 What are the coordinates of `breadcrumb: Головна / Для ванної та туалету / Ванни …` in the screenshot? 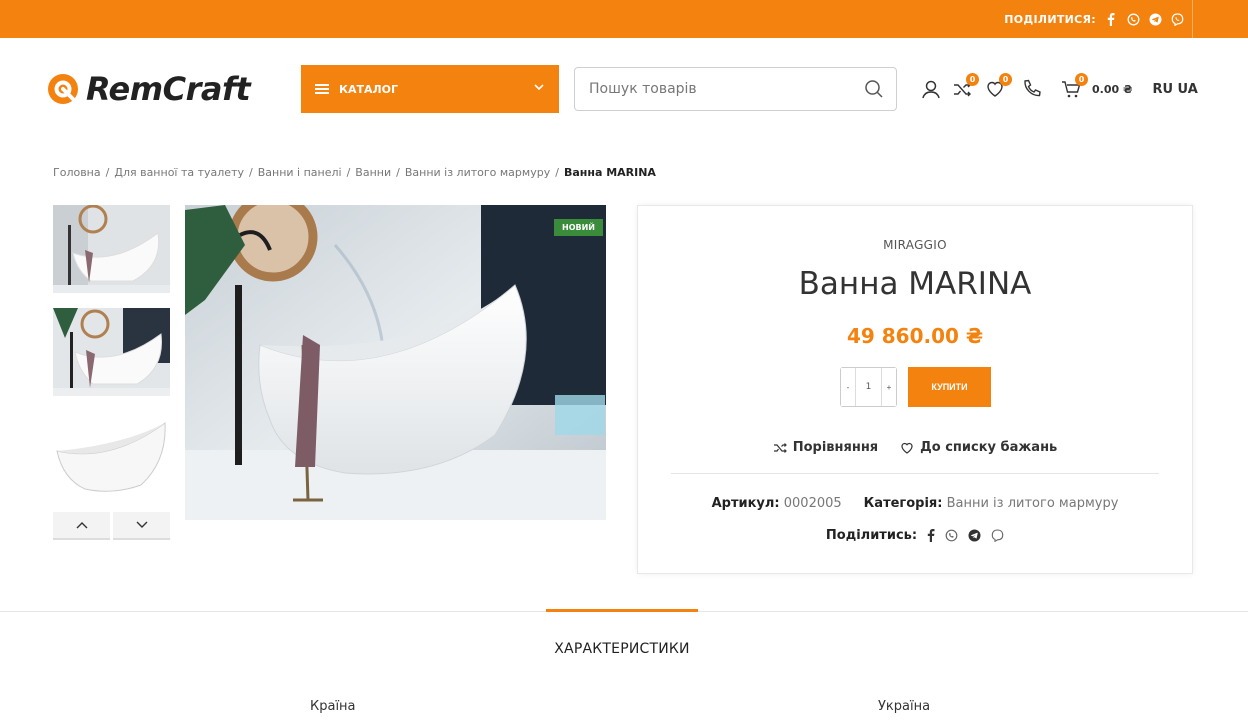 It's located at (354, 172).